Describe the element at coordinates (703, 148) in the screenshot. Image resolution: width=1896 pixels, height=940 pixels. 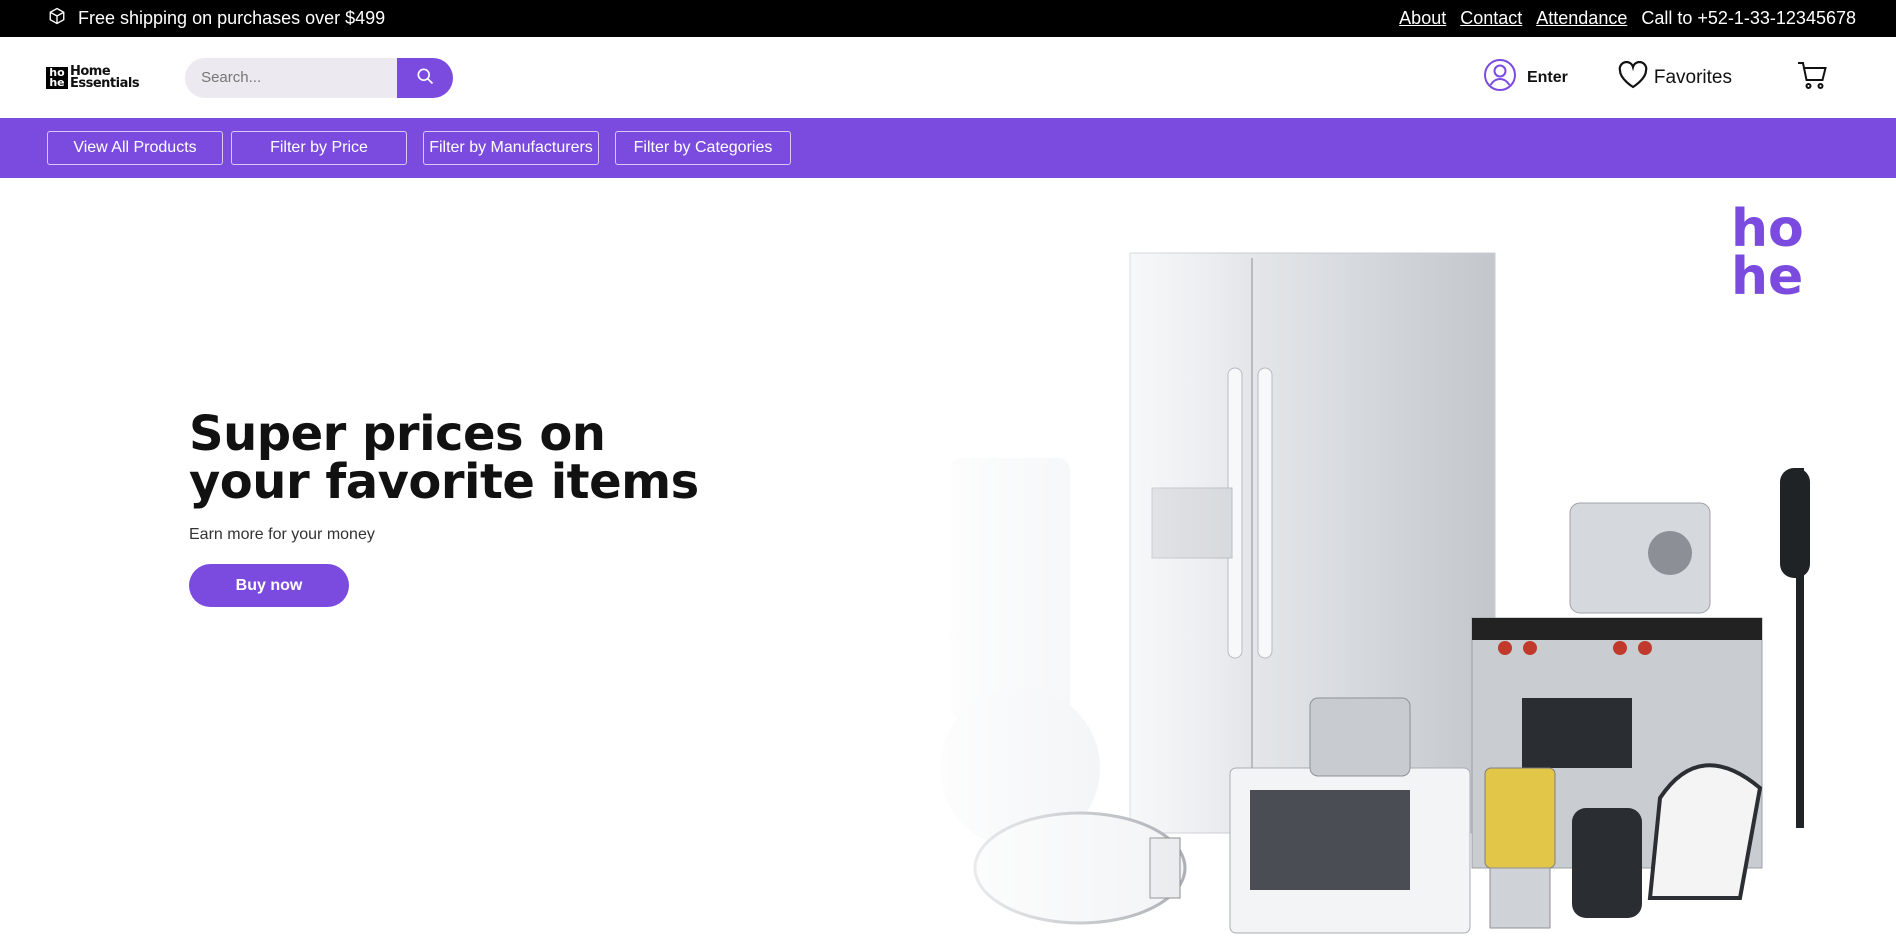
I see `filter-by-categories-button: Filter by Categories` at that location.